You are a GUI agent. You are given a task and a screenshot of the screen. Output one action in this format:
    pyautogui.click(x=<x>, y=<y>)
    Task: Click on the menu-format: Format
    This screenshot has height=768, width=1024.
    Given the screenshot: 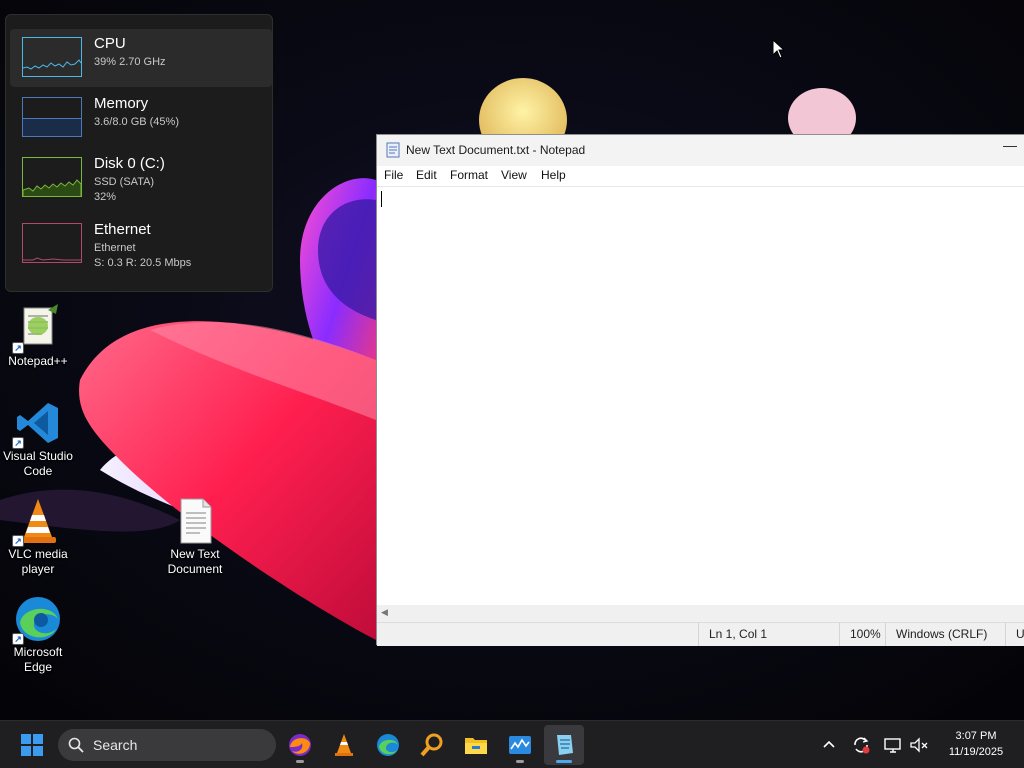 What is the action you would take?
    pyautogui.click(x=469, y=175)
    